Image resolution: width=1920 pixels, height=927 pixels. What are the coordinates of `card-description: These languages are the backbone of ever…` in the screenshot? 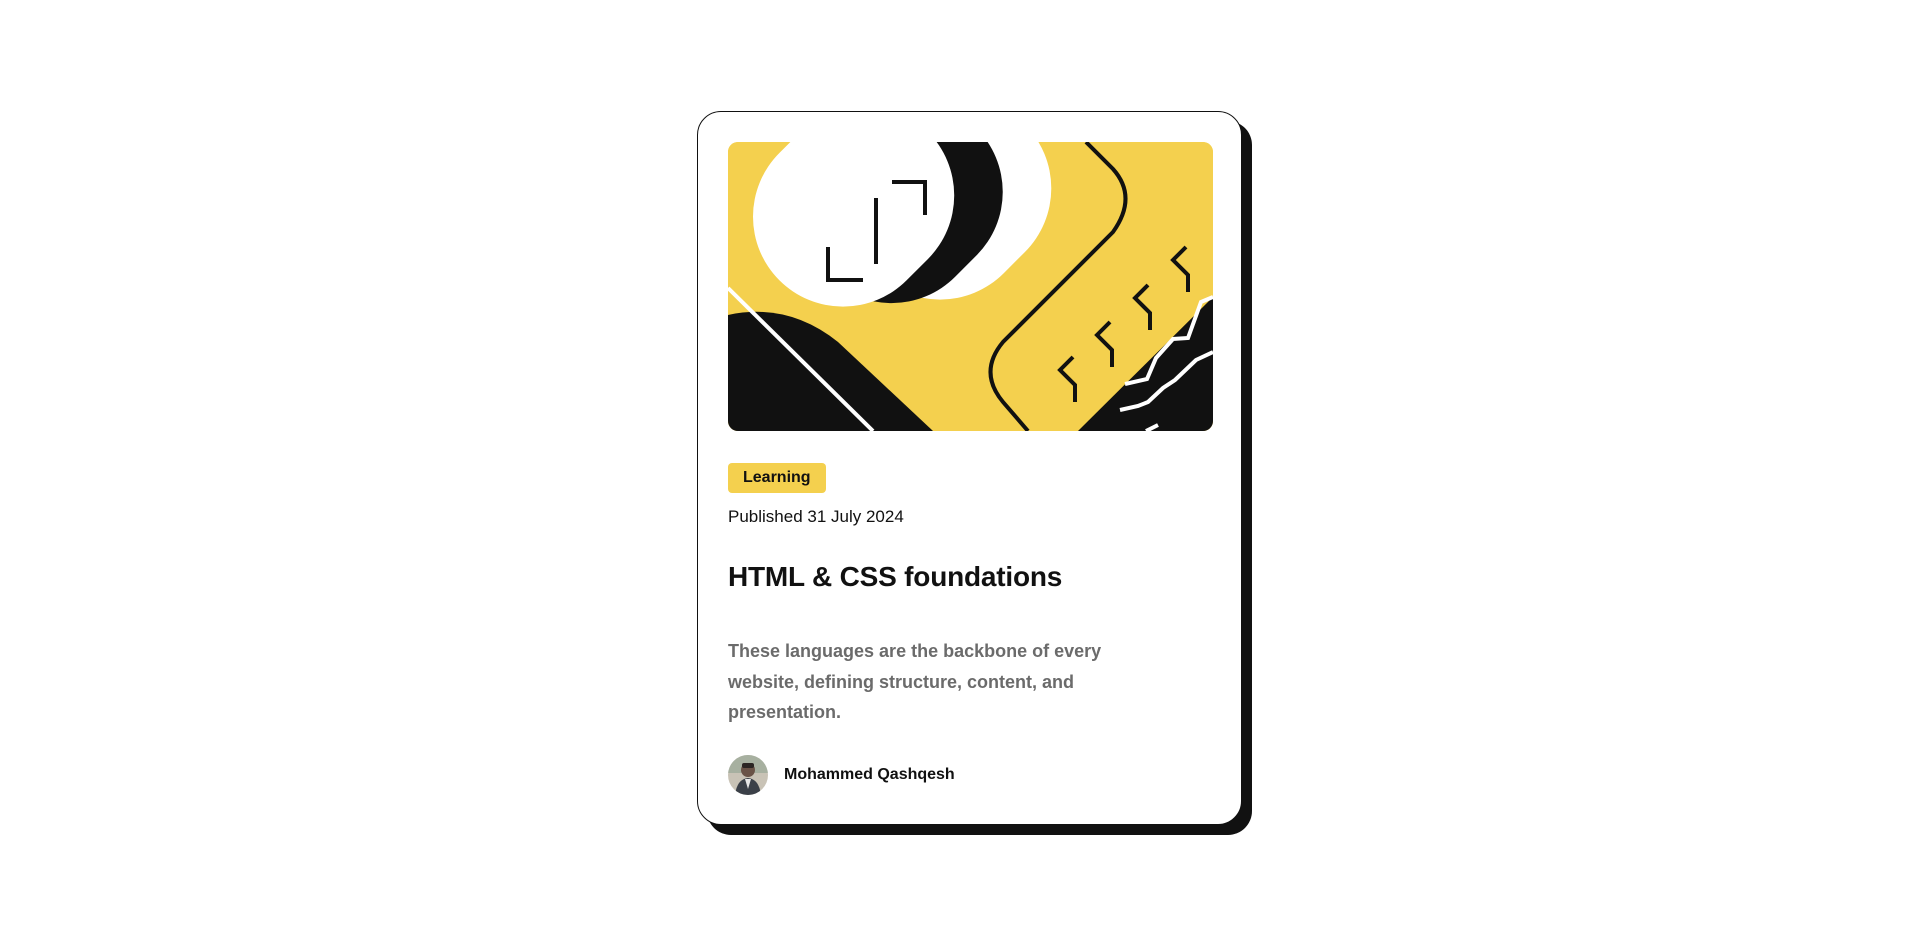 It's located at (915, 681).